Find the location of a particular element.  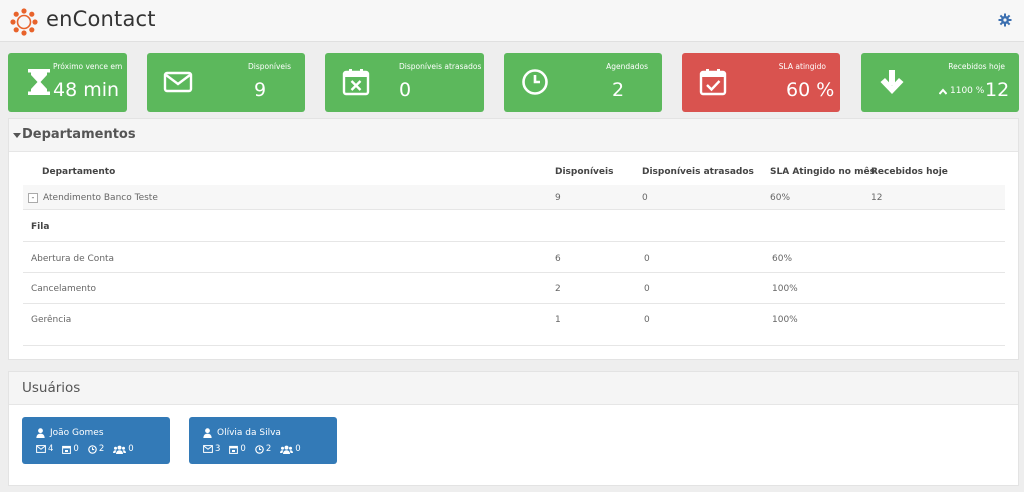

user-card: João Gomes 4 0 2 0 is located at coordinates (96, 440).